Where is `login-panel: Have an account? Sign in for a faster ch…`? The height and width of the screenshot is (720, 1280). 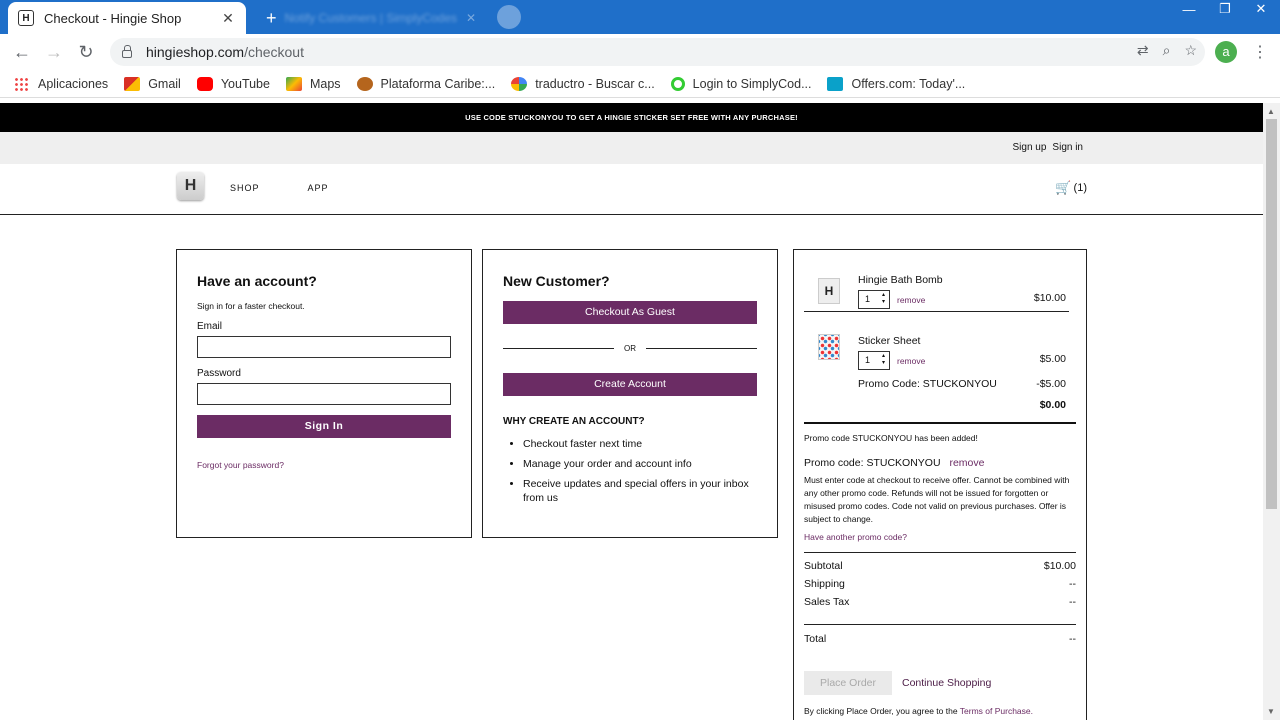 login-panel: Have an account? Sign in for a faster ch… is located at coordinates (324, 393).